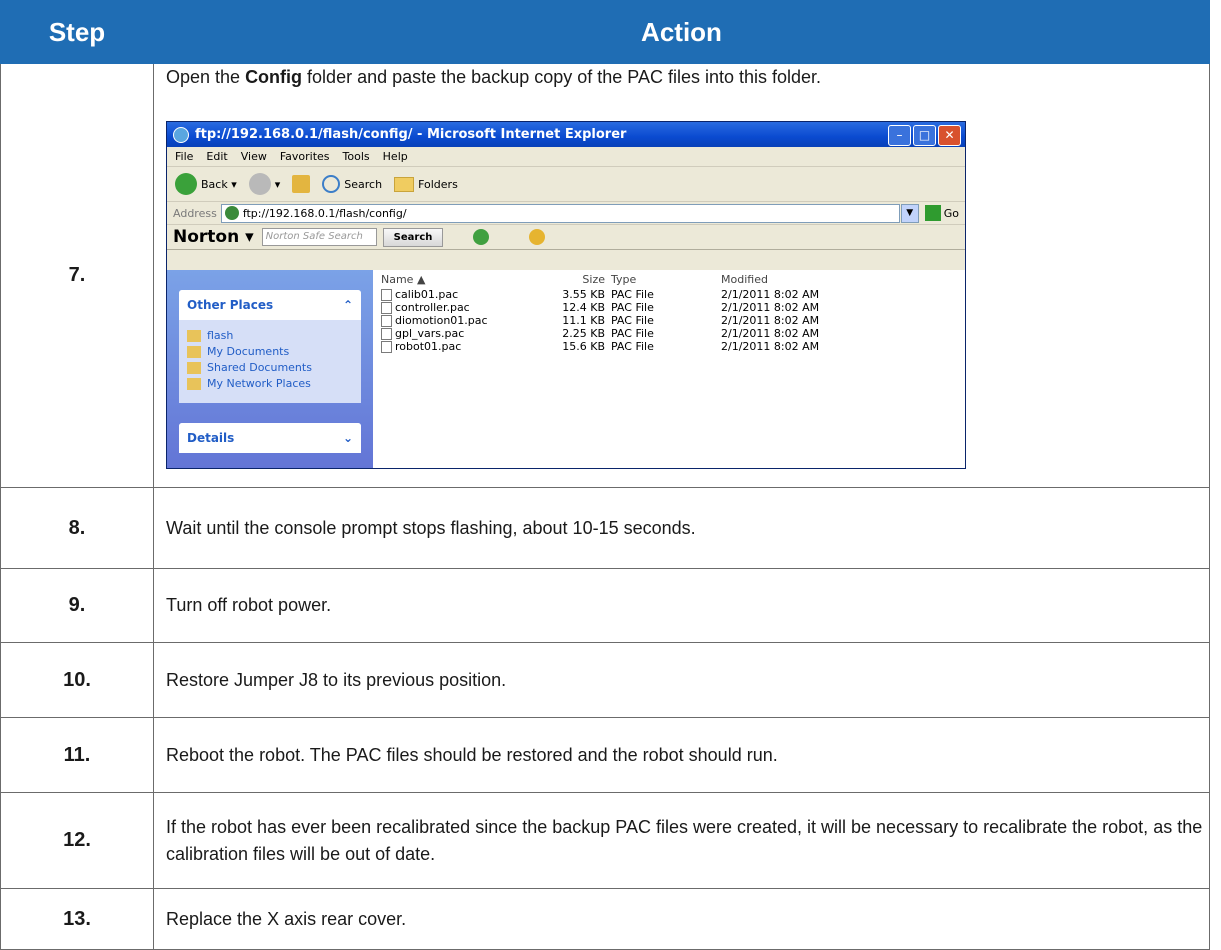 Image resolution: width=1221 pixels, height=950 pixels. What do you see at coordinates (270, 351) in the screenshot?
I see `place-my-documents: My Documents` at bounding box center [270, 351].